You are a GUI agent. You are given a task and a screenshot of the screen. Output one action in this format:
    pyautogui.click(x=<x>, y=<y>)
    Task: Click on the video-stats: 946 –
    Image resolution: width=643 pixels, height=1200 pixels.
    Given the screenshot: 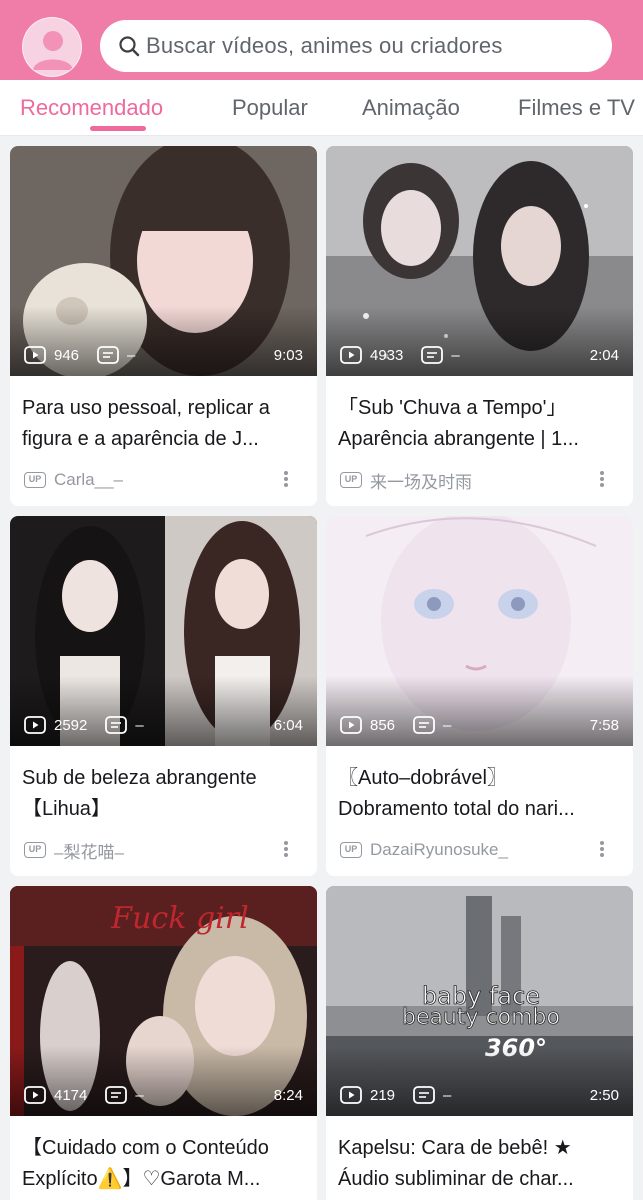 What is the action you would take?
    pyautogui.click(x=88, y=355)
    